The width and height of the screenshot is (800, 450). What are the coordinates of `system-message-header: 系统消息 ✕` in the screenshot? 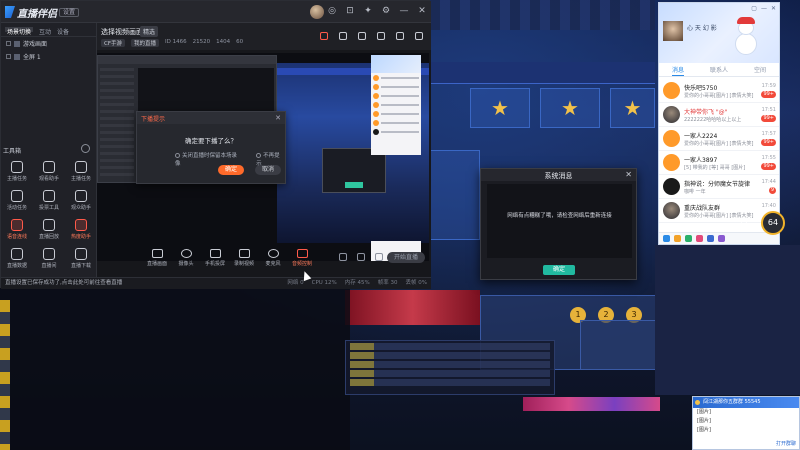 It's located at (558, 175).